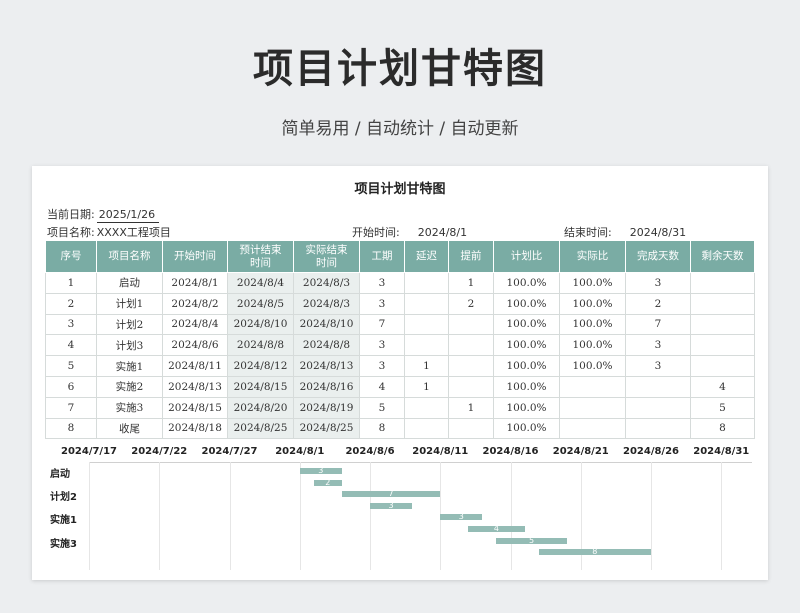  I want to click on gantt-bar: 7, so click(391, 494).